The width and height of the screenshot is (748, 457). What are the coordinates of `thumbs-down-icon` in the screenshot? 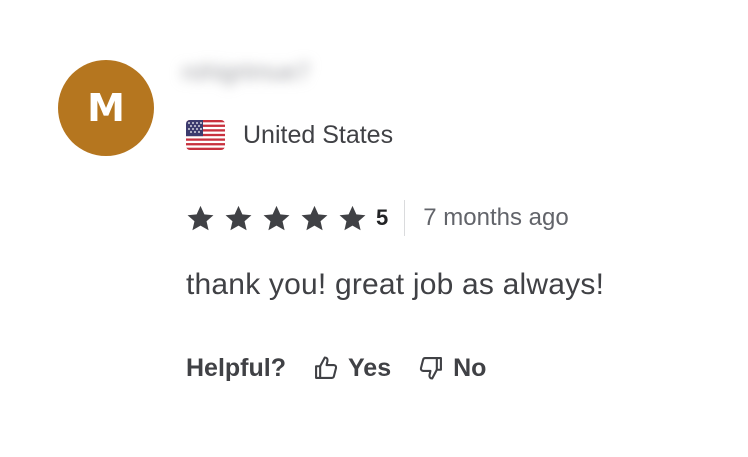 It's located at (431, 368).